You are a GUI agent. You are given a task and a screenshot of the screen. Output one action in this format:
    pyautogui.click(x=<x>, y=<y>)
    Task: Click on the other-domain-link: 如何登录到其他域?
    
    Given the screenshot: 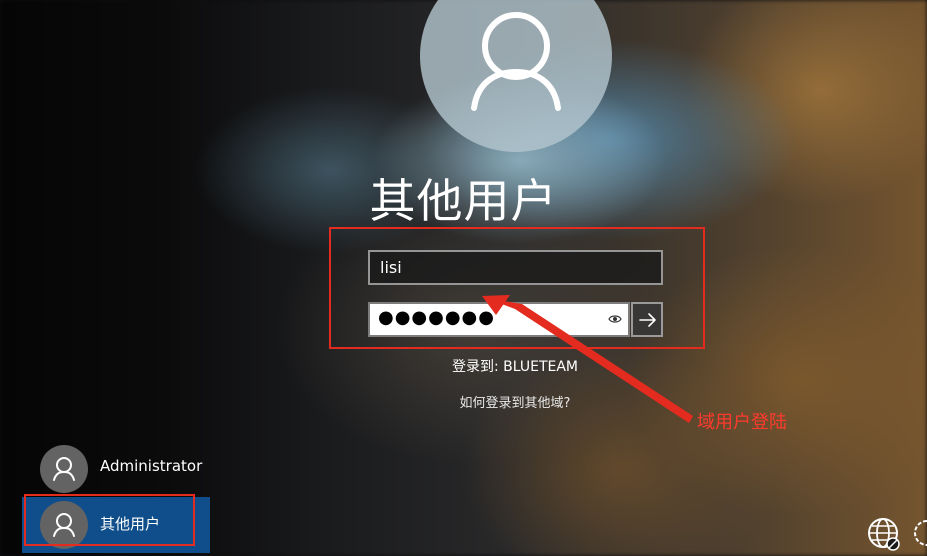 What is the action you would take?
    pyautogui.click(x=463, y=401)
    